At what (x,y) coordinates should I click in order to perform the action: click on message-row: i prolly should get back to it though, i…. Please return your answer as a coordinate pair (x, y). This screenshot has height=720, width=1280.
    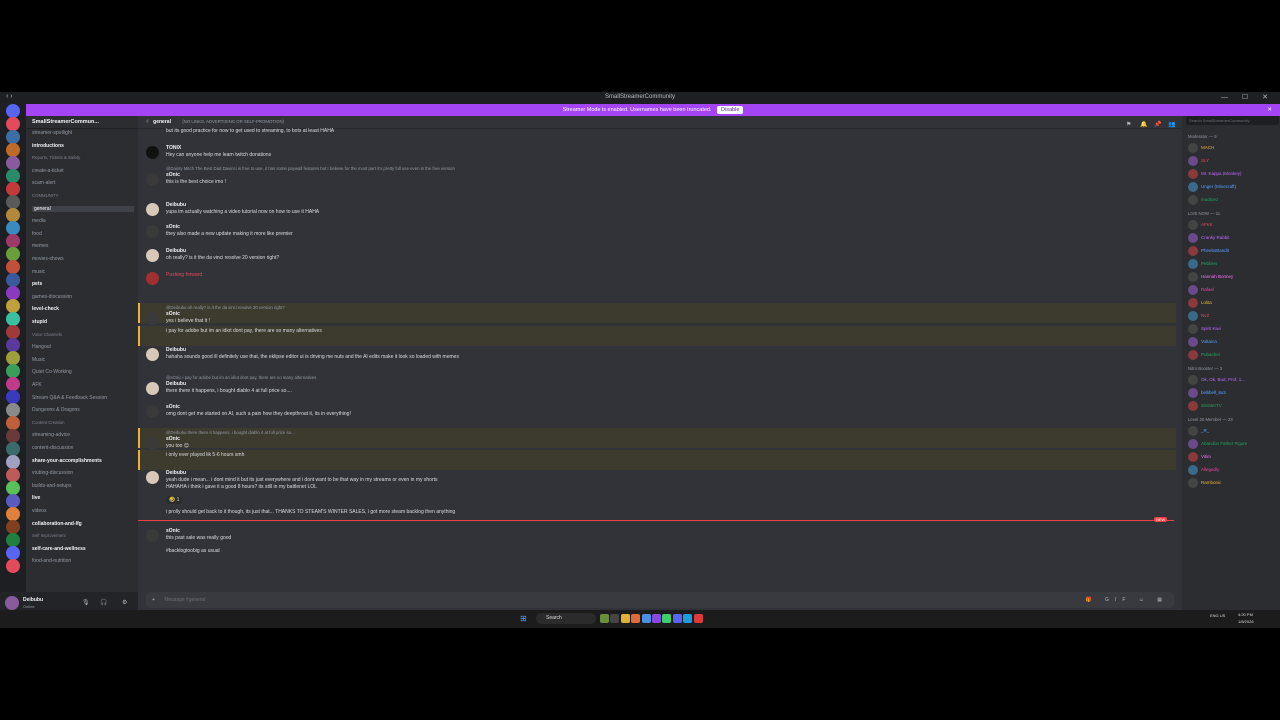
    Looking at the image, I should click on (660, 519).